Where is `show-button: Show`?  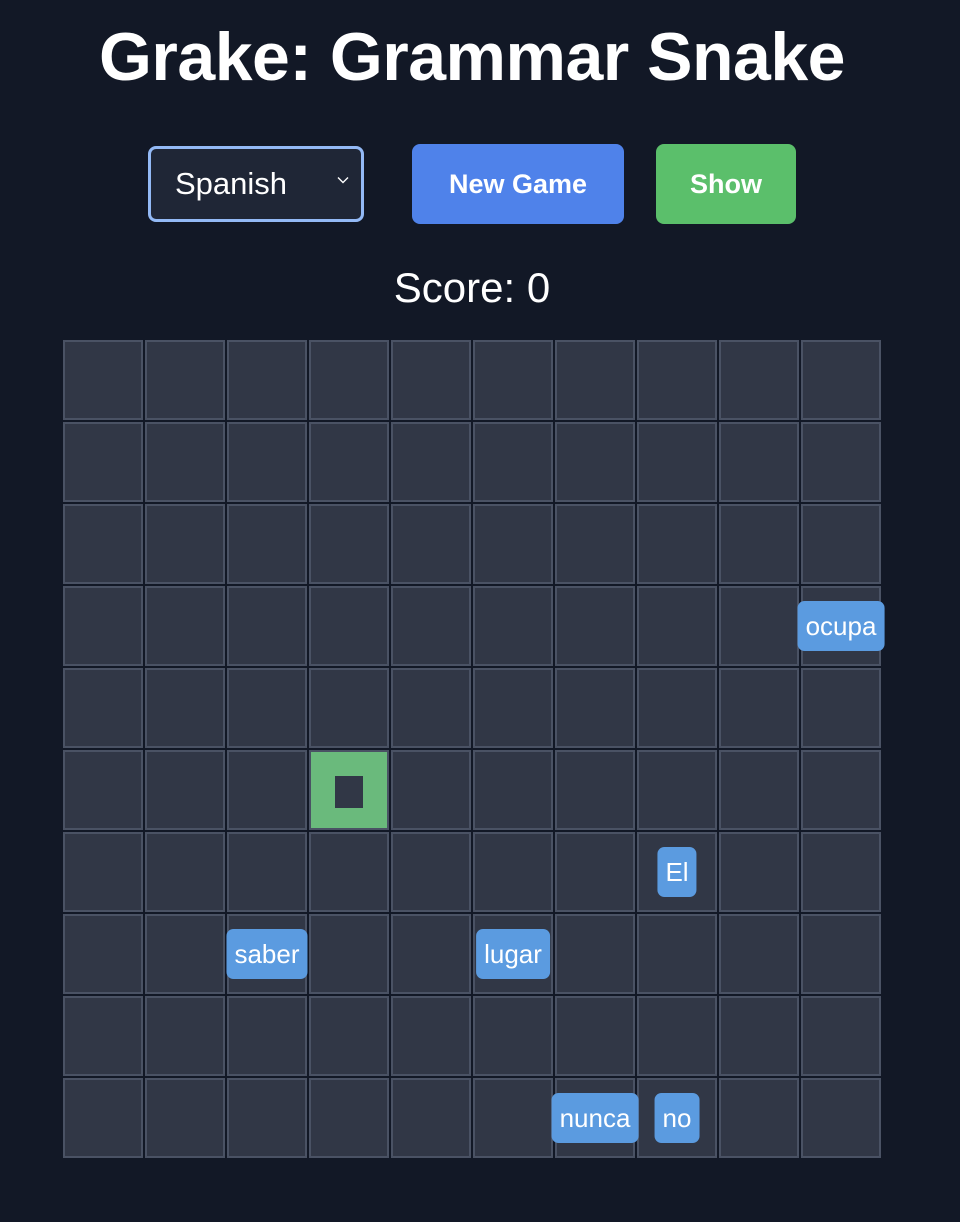 show-button: Show is located at coordinates (726, 184).